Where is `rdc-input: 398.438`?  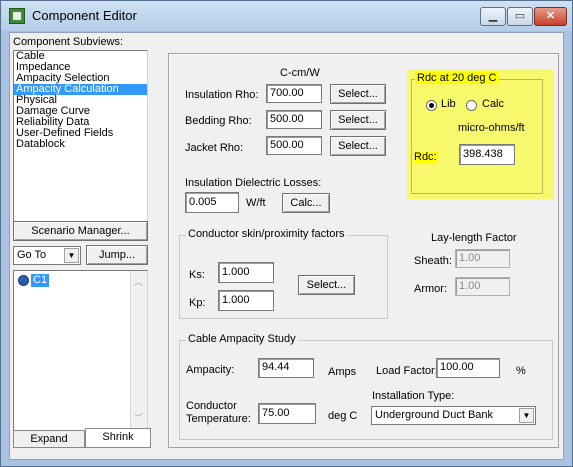 rdc-input: 398.438 is located at coordinates (487, 154).